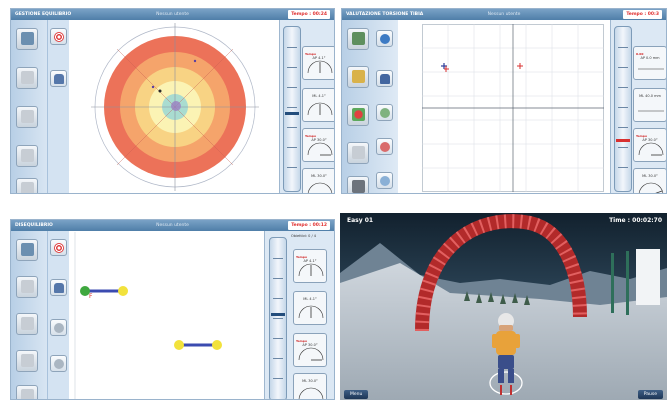 The height and width of the screenshot is (400, 667). What do you see at coordinates (356, 394) in the screenshot?
I see `menu-button: Menu` at bounding box center [356, 394].